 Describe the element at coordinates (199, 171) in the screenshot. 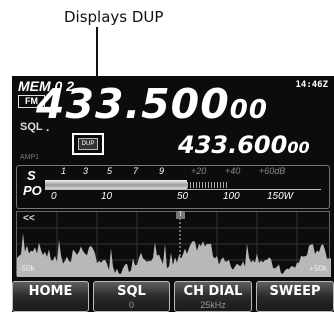

I see `s-tick: +20` at that location.